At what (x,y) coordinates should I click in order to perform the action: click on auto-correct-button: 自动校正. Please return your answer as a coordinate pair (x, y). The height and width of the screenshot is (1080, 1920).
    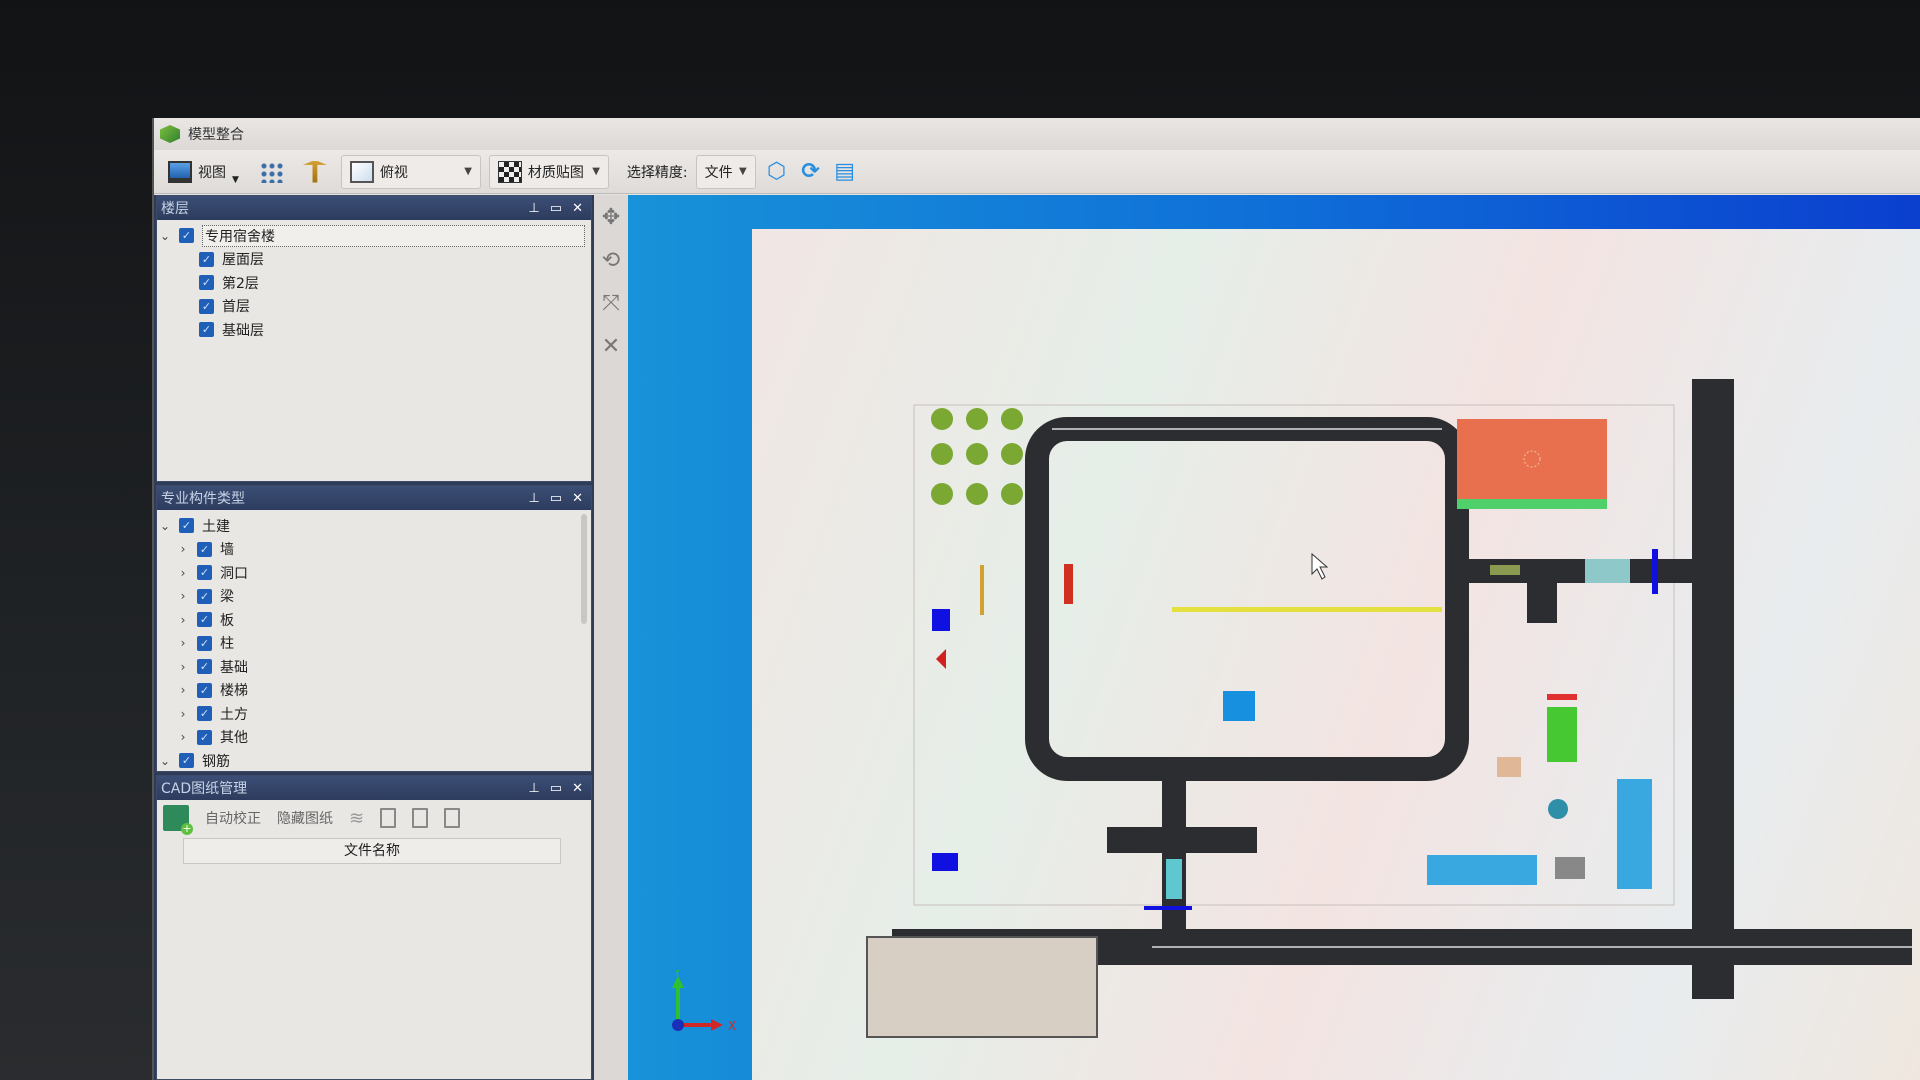
    Looking at the image, I should click on (233, 818).